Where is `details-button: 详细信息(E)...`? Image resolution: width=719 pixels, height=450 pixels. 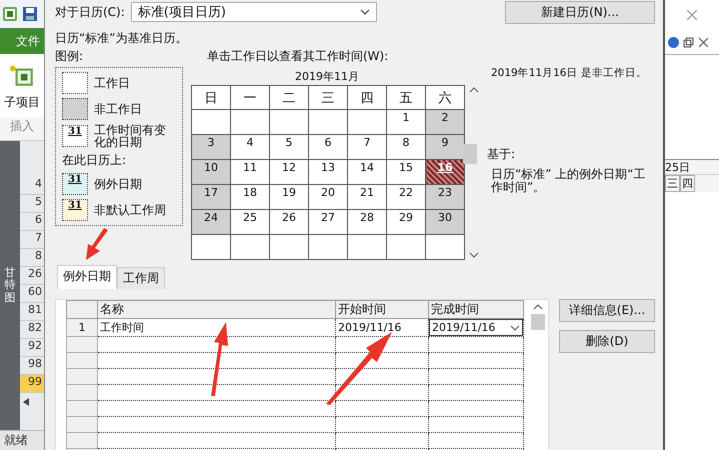
details-button: 详细信息(E)... is located at coordinates (607, 310).